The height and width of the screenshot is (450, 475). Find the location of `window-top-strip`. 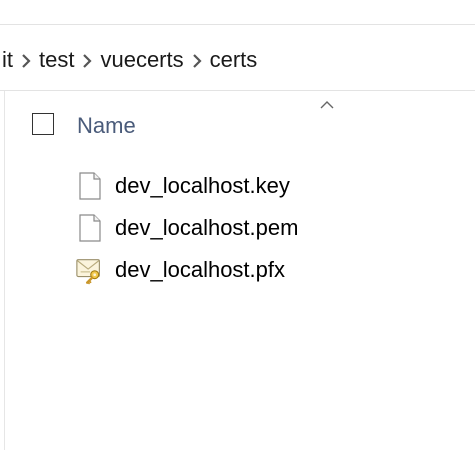

window-top-strip is located at coordinates (237, 12).